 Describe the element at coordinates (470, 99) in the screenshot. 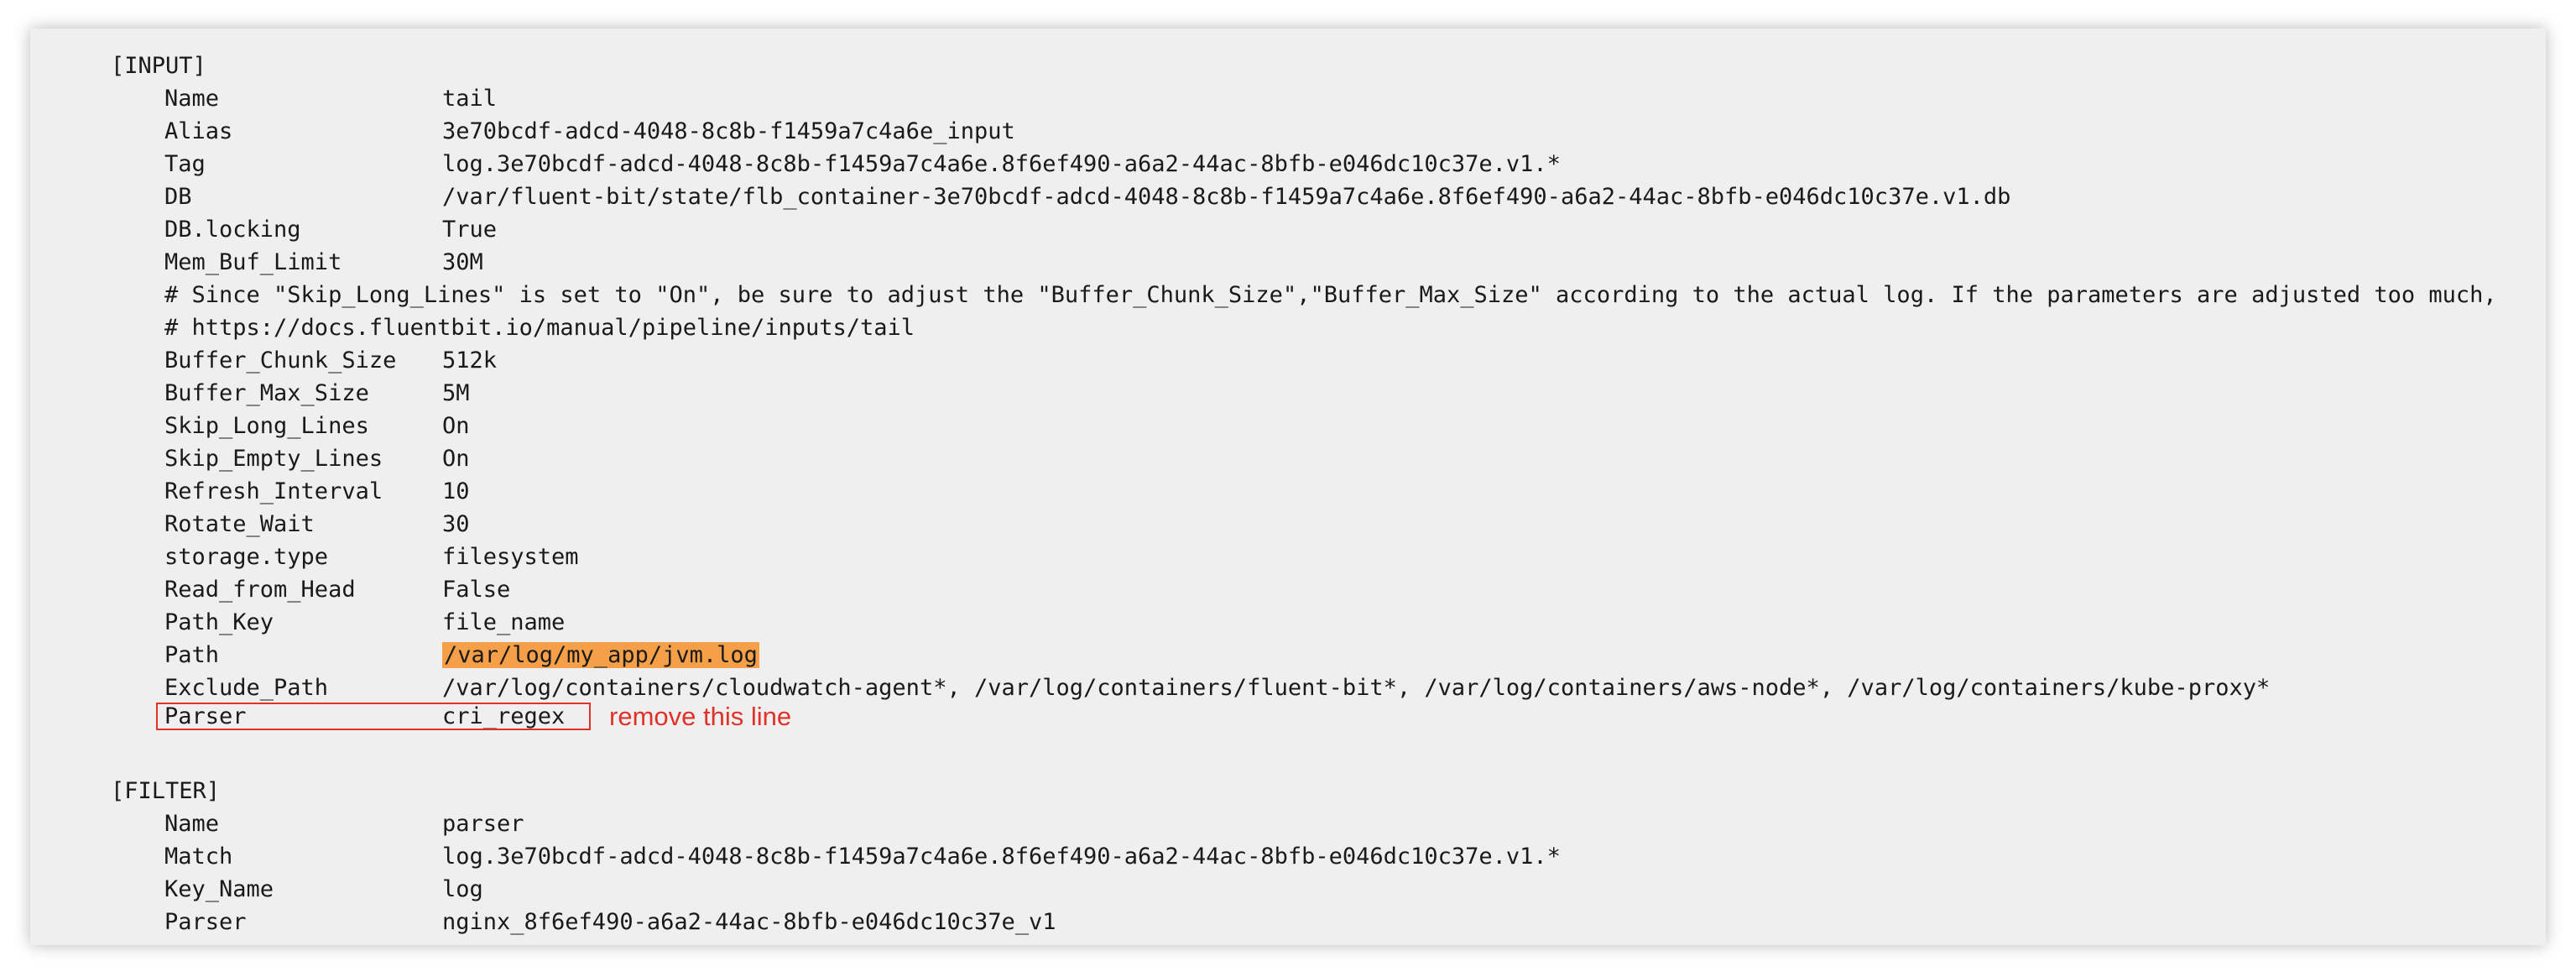

I see `input-value-name: tail` at that location.